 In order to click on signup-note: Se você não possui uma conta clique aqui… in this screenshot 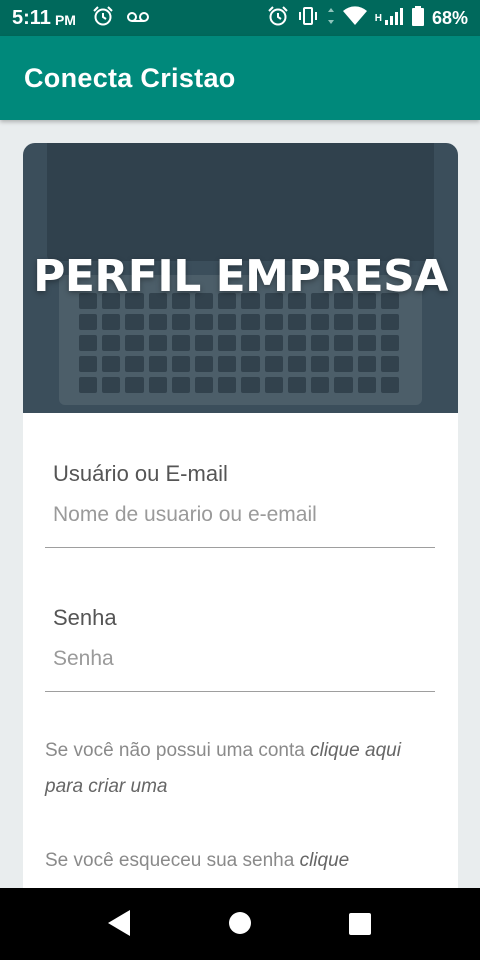, I will do `click(241, 769)`.